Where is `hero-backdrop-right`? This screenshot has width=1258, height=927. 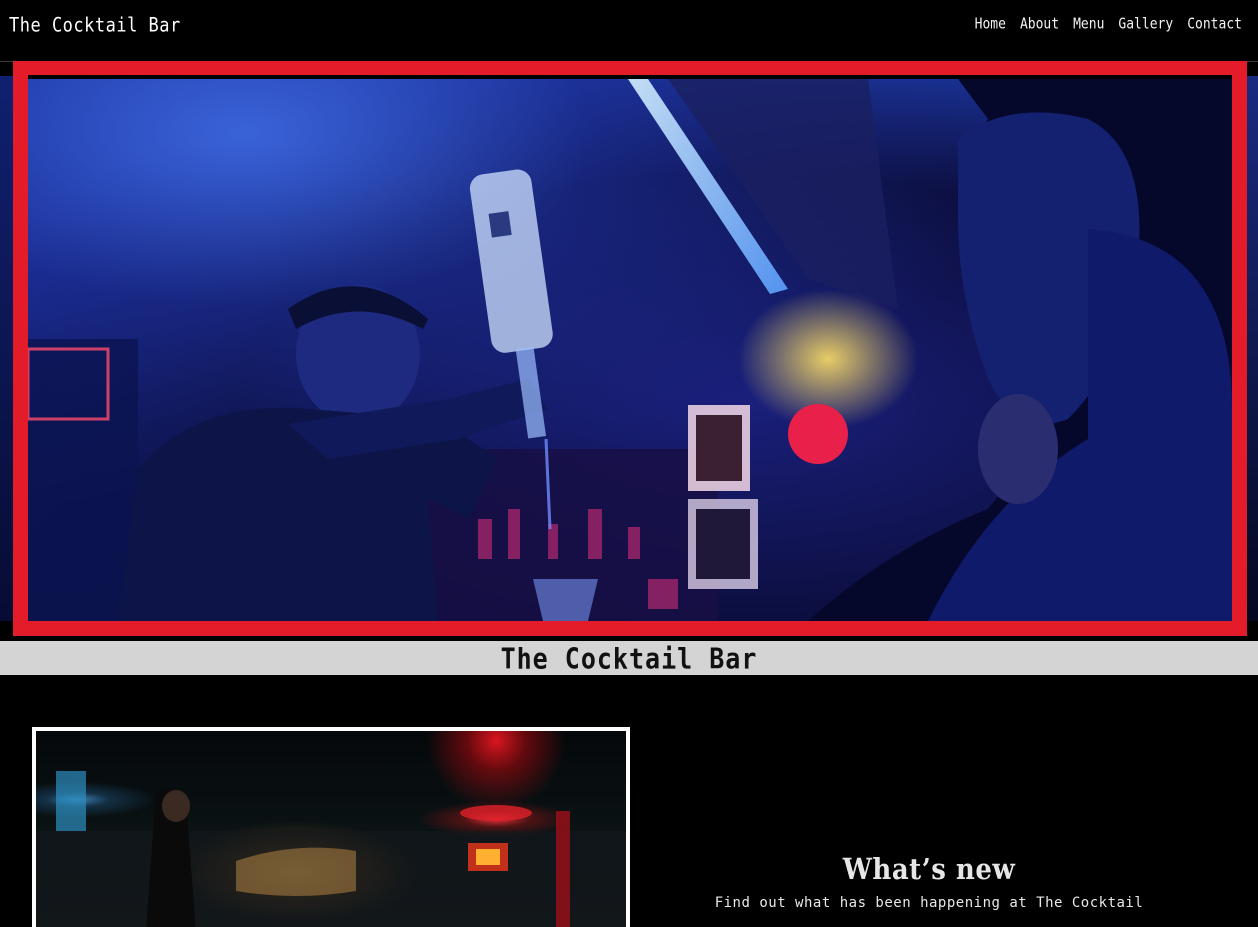 hero-backdrop-right is located at coordinates (1252, 348).